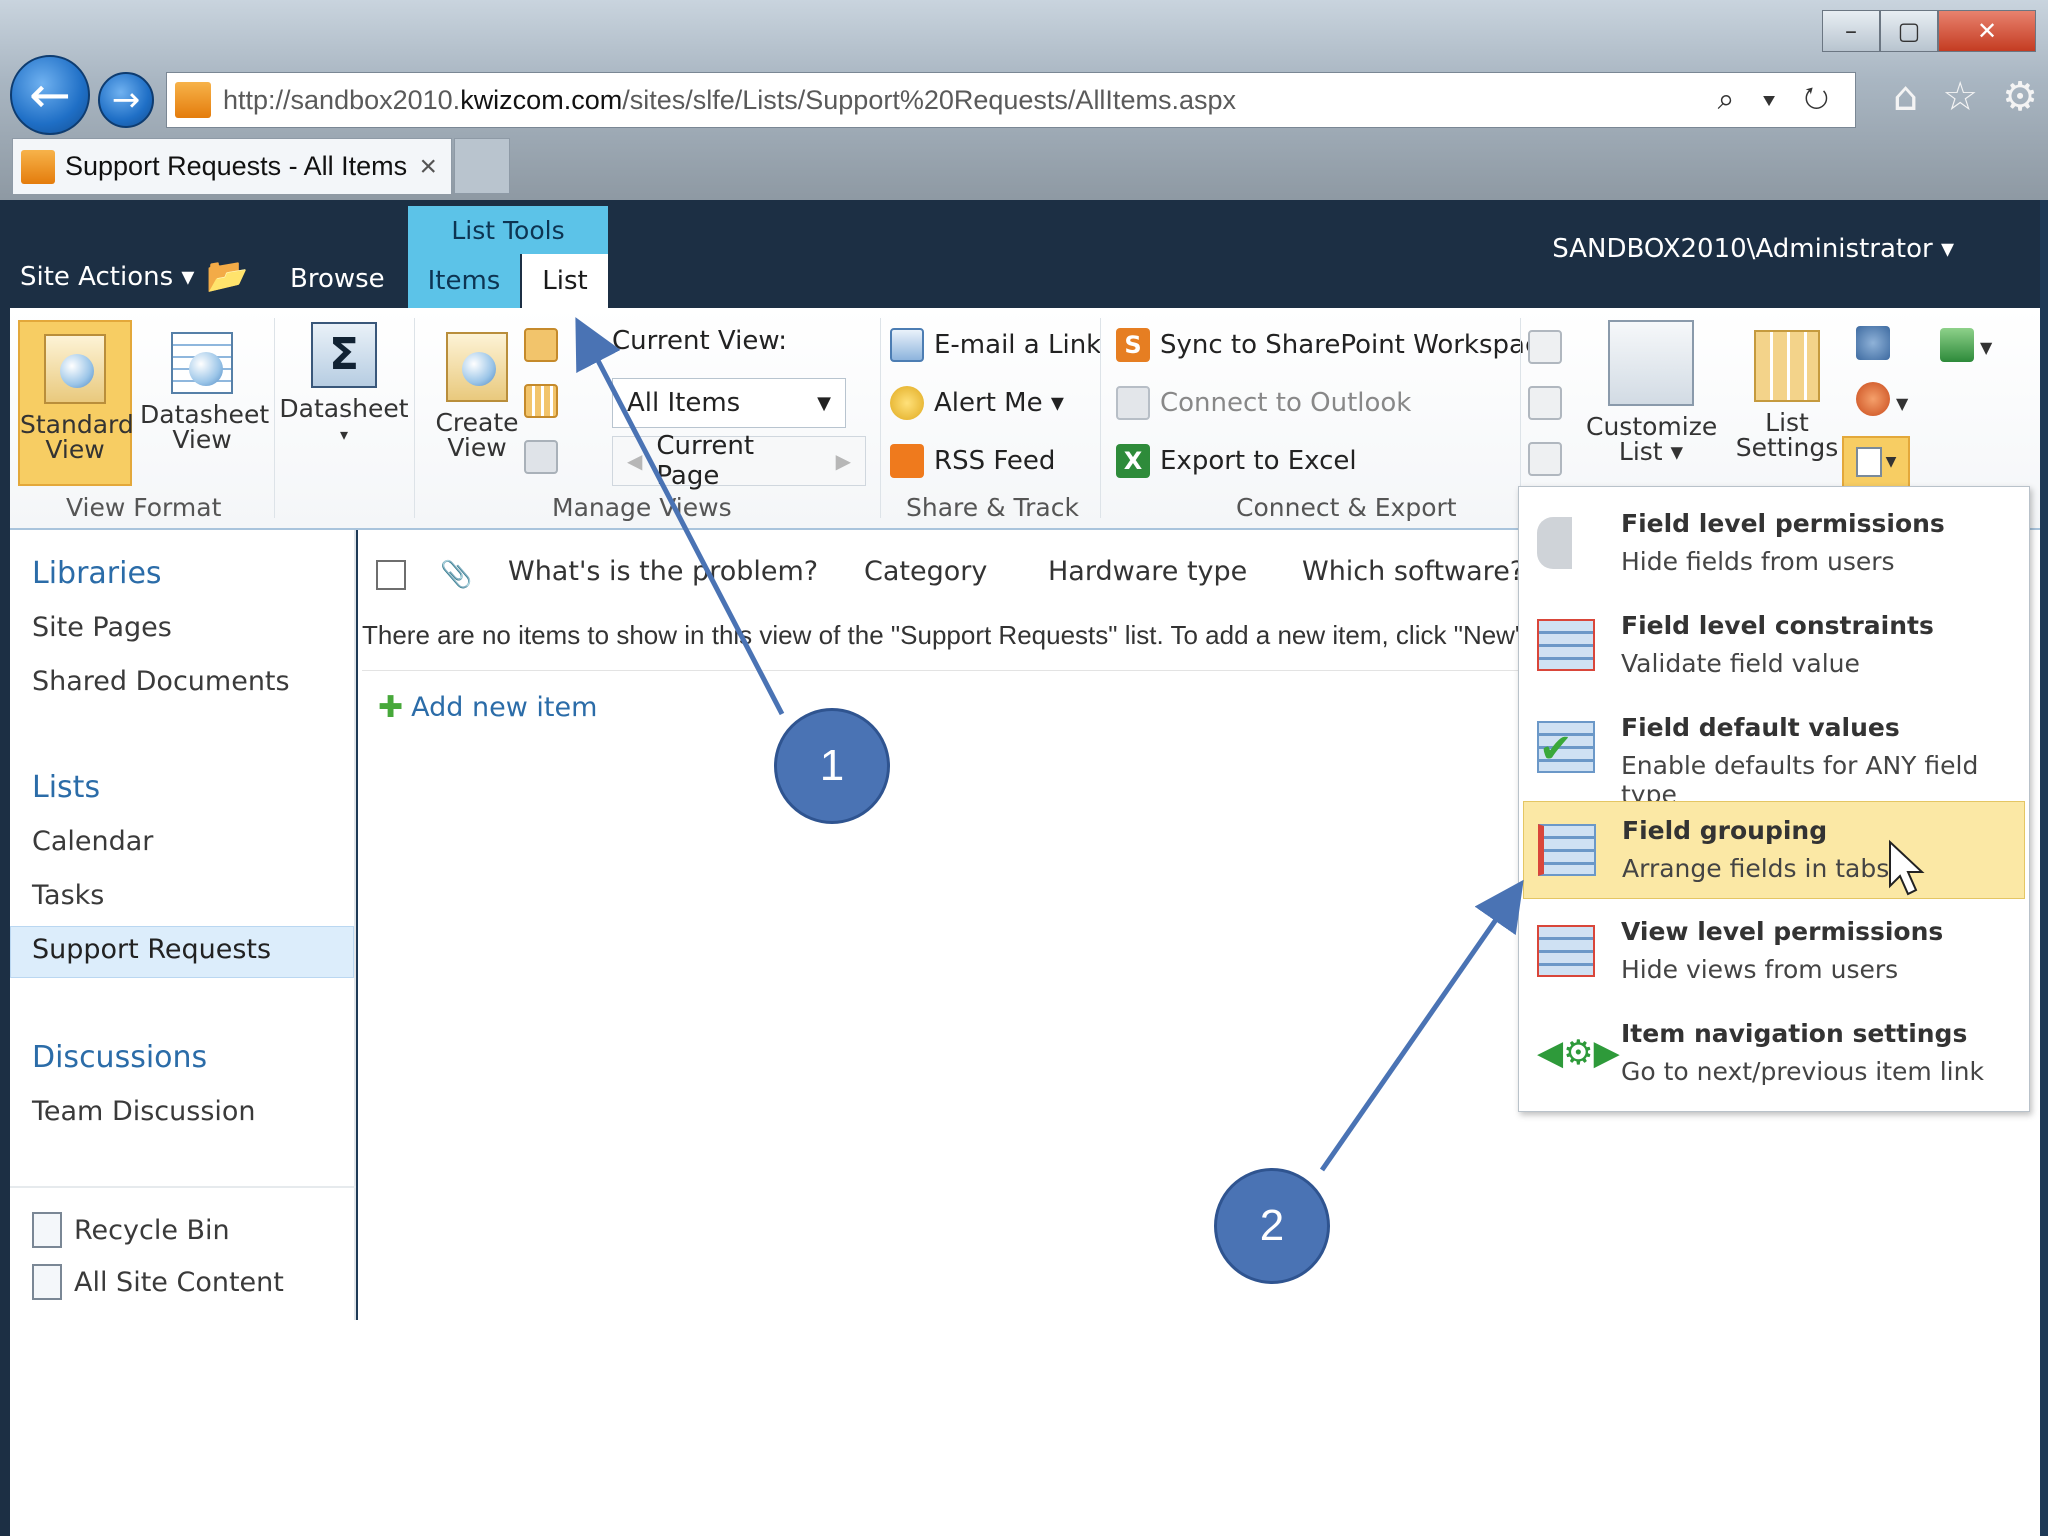 The image size is (2048, 1536). I want to click on home-icon: ⌂, so click(1905, 97).